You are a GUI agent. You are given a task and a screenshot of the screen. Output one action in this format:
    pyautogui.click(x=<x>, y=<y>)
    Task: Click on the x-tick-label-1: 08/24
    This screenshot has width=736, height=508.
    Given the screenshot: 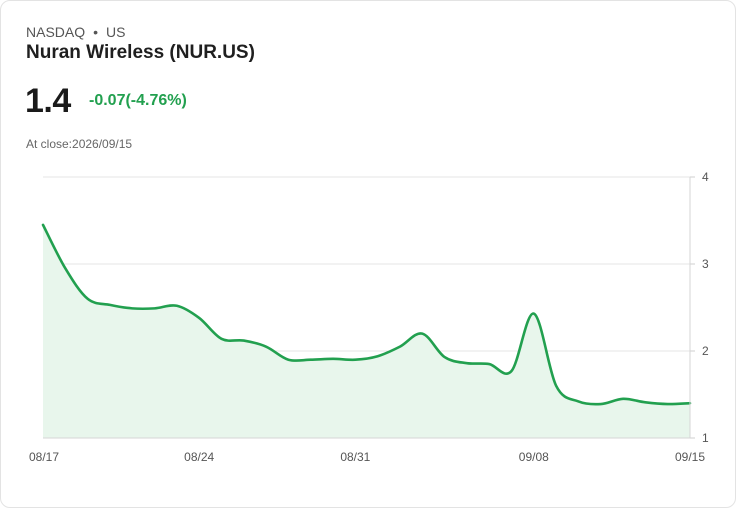 What is the action you would take?
    pyautogui.click(x=199, y=457)
    